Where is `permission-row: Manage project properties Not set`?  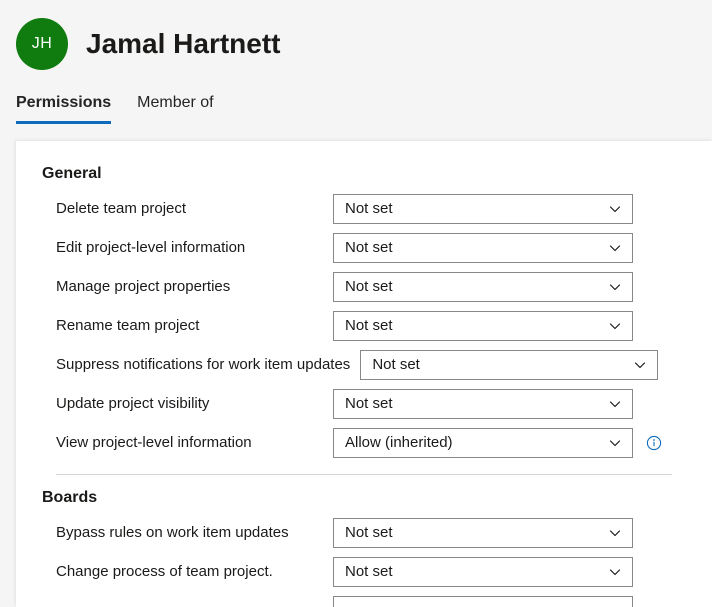 permission-row: Manage project properties Not set is located at coordinates (377, 286).